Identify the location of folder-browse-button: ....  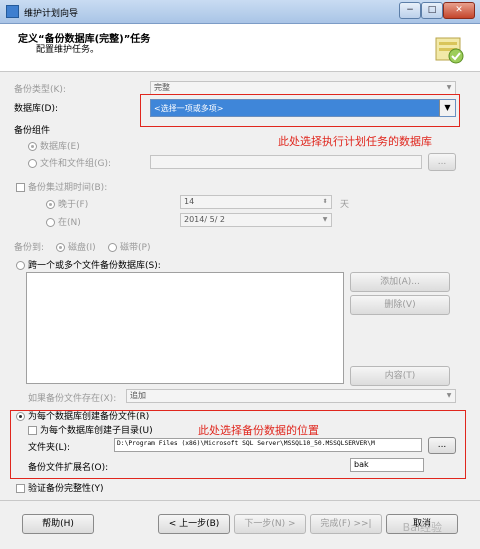
(442, 445).